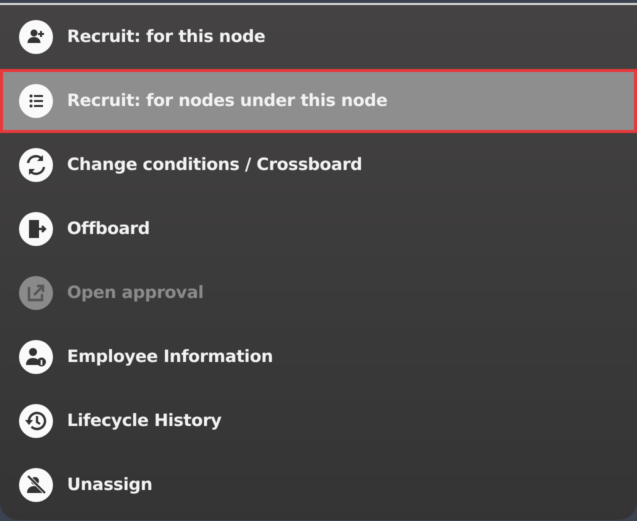 The width and height of the screenshot is (637, 521). I want to click on menu-item: Recruit: for this node, so click(318, 37).